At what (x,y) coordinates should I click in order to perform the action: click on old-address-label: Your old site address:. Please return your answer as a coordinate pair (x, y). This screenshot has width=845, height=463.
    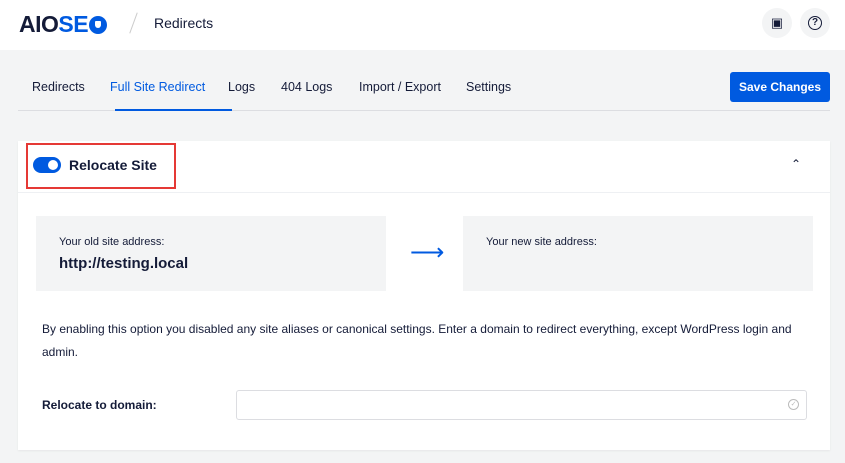
    Looking at the image, I should click on (112, 242).